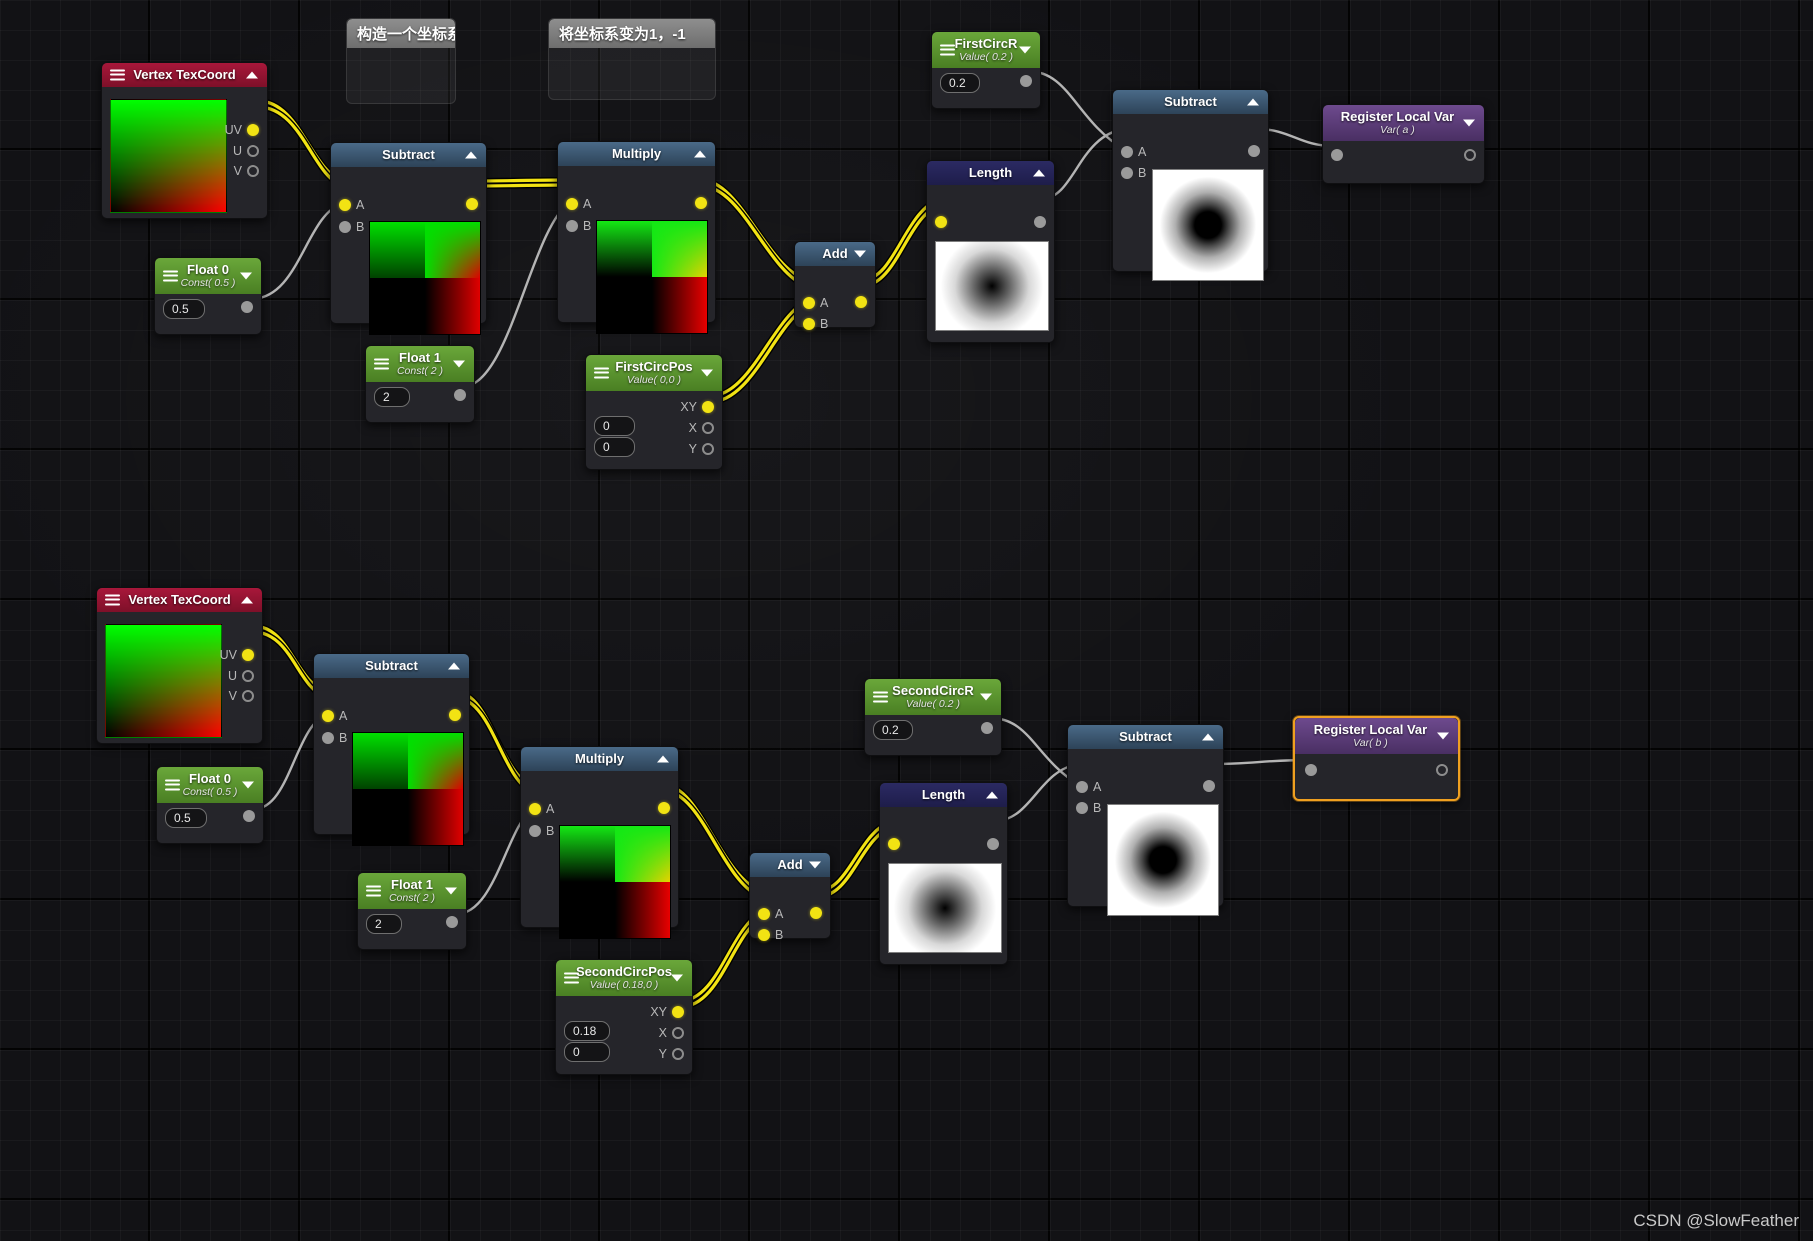 This screenshot has width=1813, height=1241. Describe the element at coordinates (1403, 144) in the screenshot. I see `node-register-local-var-a: Register Local Var Var( a )` at that location.